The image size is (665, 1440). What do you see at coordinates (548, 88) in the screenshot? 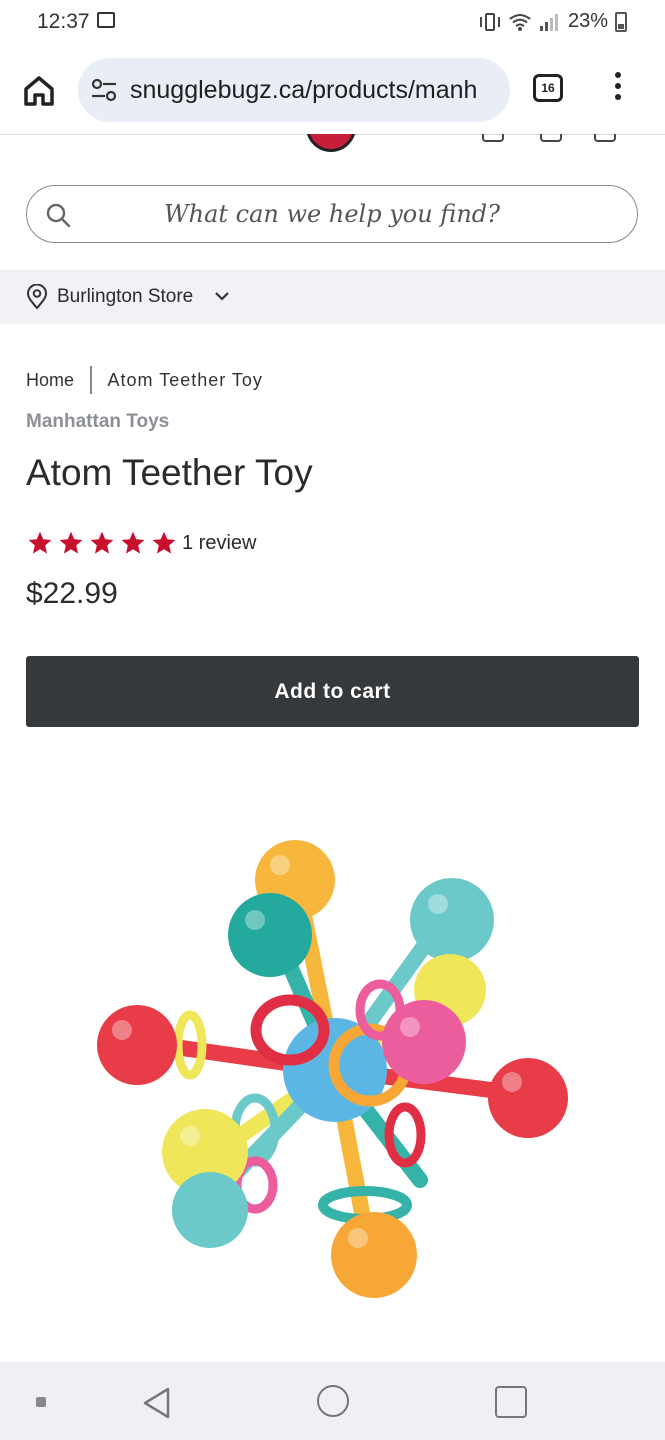
I see `tab-switcher-button: 16` at bounding box center [548, 88].